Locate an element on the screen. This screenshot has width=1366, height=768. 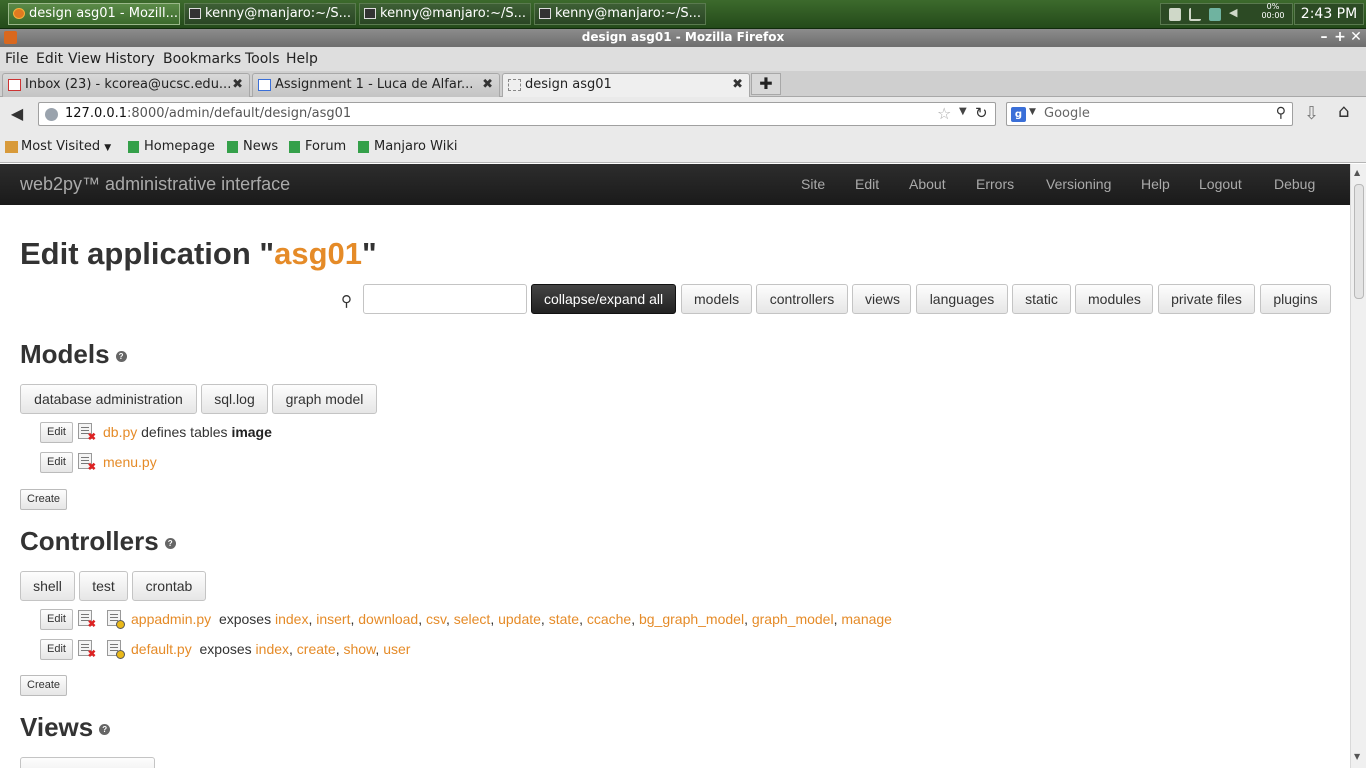
search-engine-dropdown-icon: ▼ is located at coordinates (1032, 112).